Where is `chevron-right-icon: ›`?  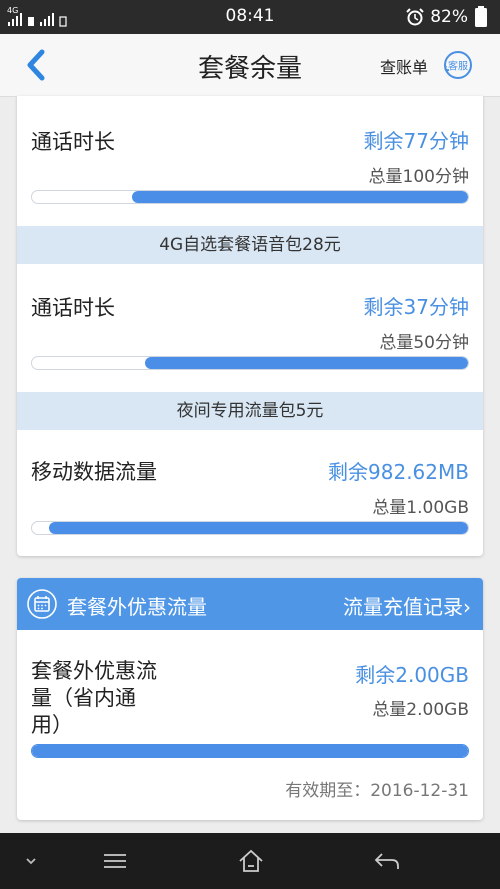 chevron-right-icon: › is located at coordinates (467, 607).